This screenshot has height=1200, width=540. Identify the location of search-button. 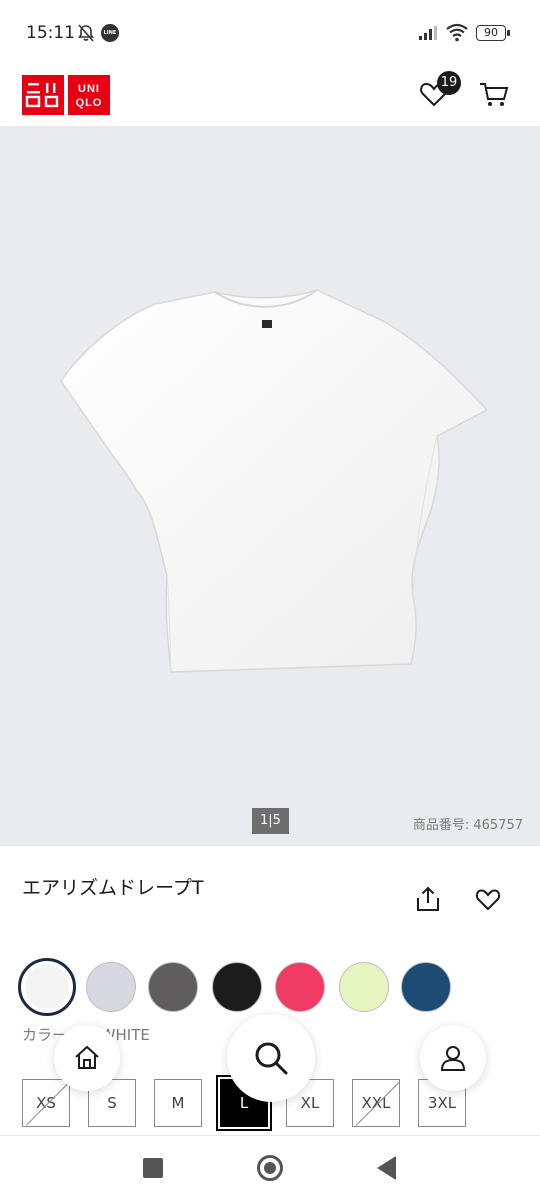
(271, 1058).